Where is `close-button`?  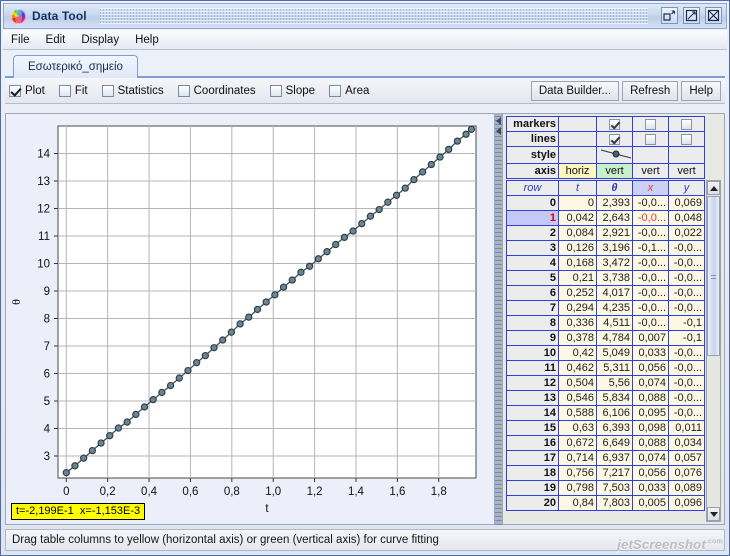
close-button is located at coordinates (713, 15).